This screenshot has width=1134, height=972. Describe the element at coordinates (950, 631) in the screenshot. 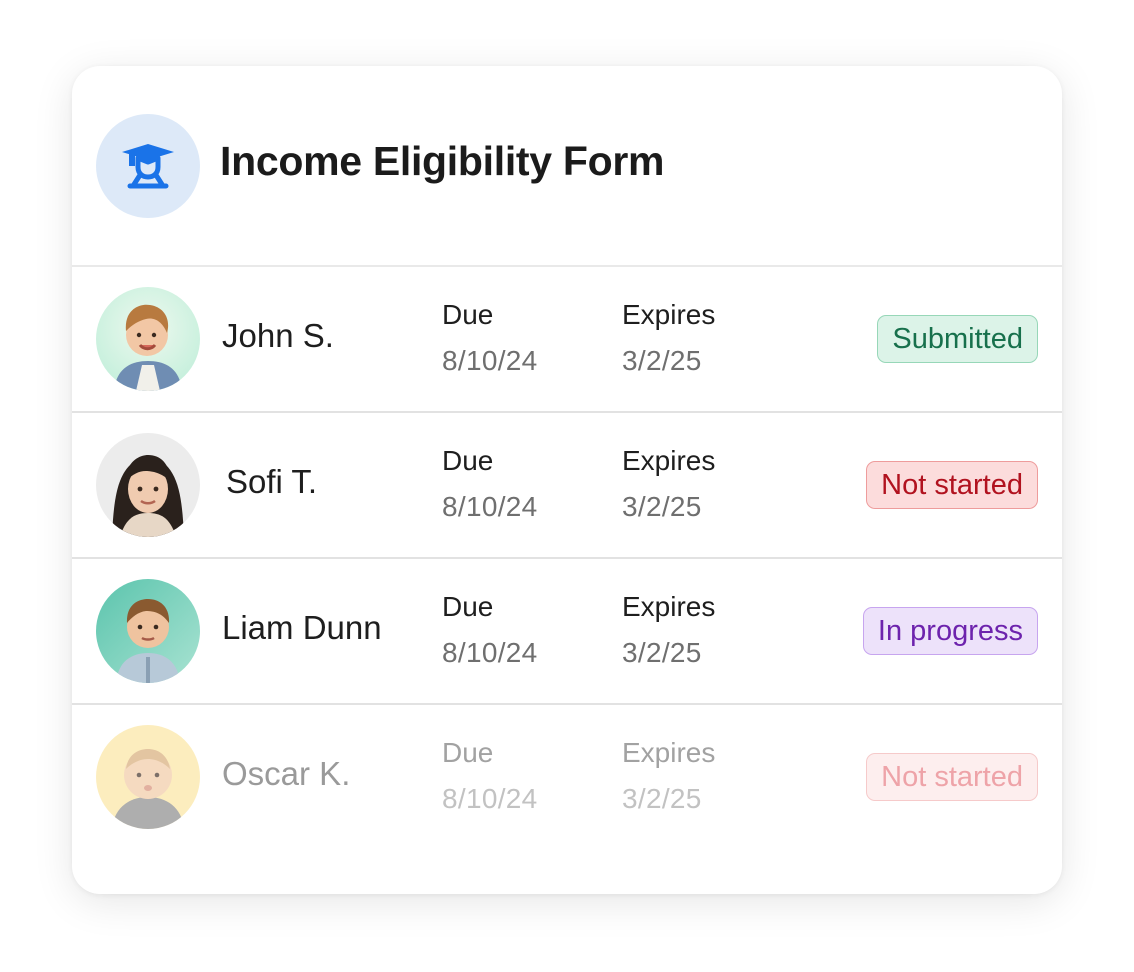

I see `status-badge: In progress` at that location.